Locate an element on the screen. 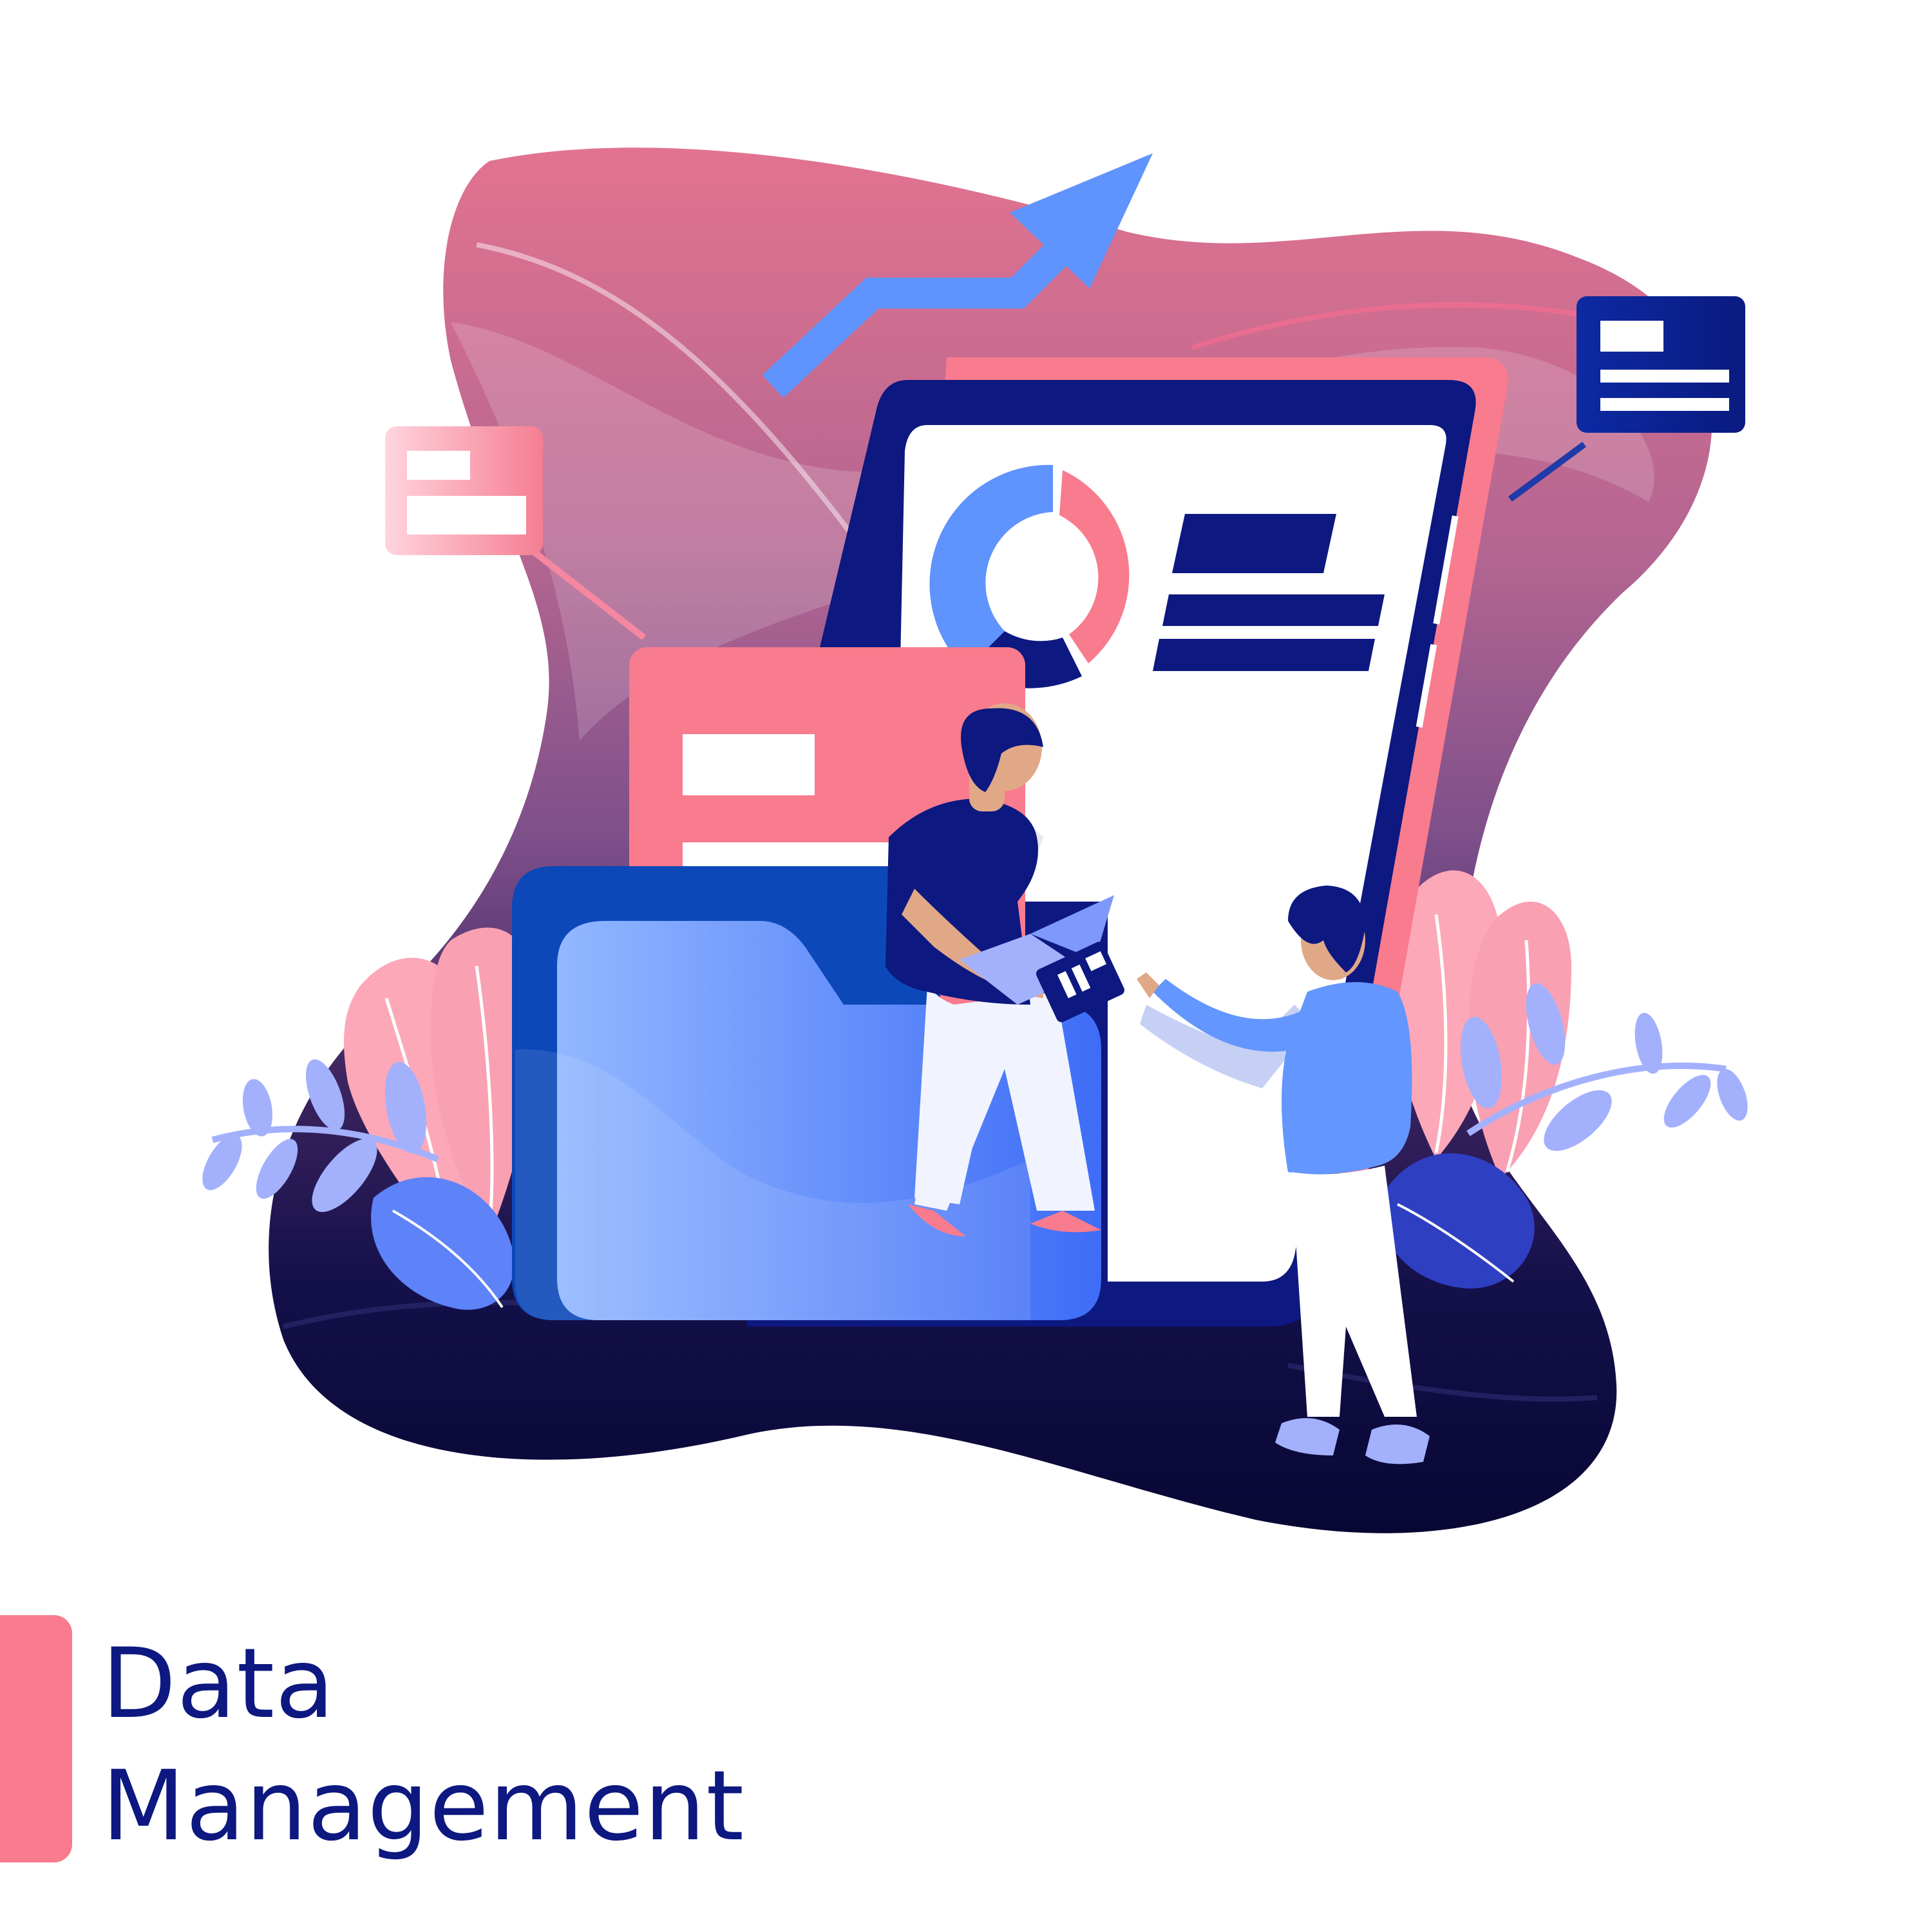 The image size is (1932, 1932). title-line-2: Management is located at coordinates (423, 1806).